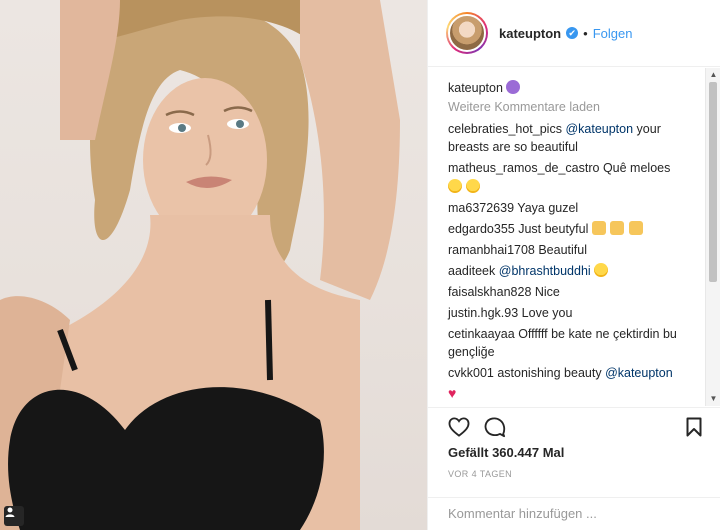 The height and width of the screenshot is (530, 720). What do you see at coordinates (713, 75) in the screenshot?
I see `scroll-up-arrow-icon: ▲` at bounding box center [713, 75].